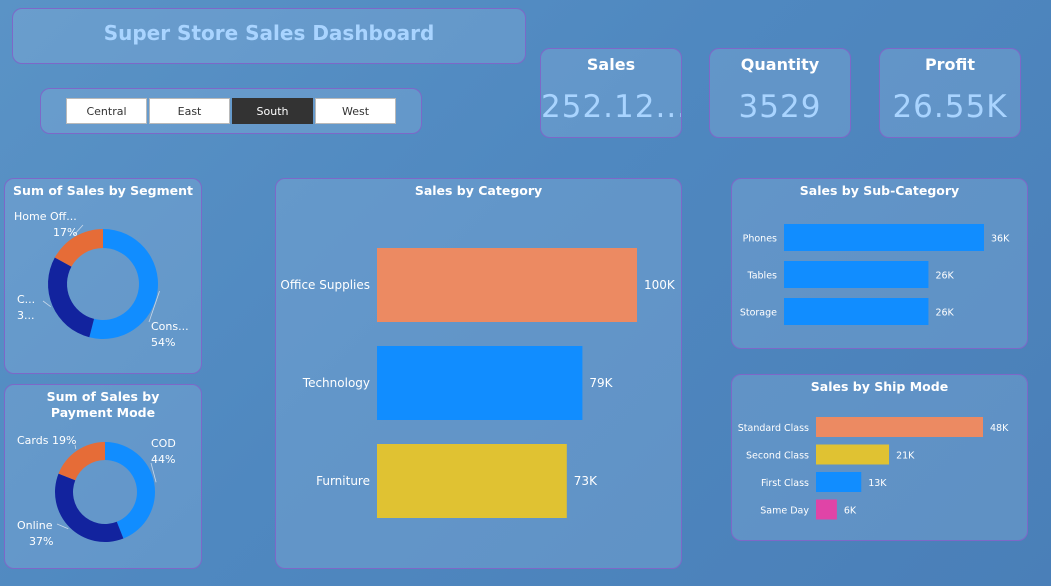 This screenshot has width=1051, height=586. I want to click on payment-label-0: COD, so click(163, 443).